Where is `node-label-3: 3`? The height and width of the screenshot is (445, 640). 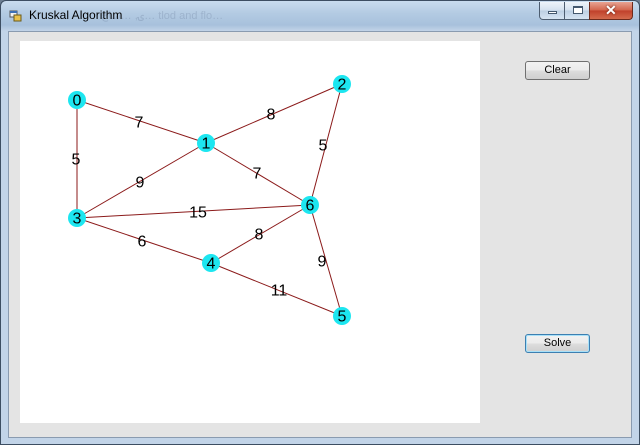
node-label-3: 3 is located at coordinates (77, 219).